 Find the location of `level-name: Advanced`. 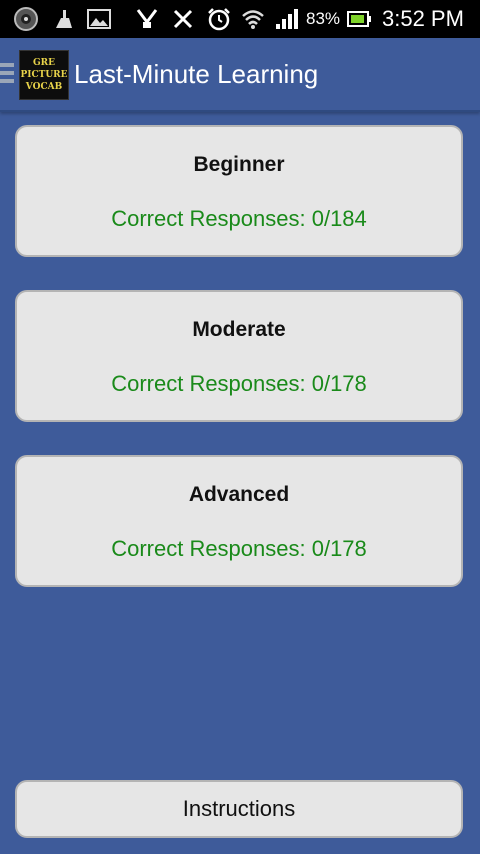

level-name: Advanced is located at coordinates (239, 494).